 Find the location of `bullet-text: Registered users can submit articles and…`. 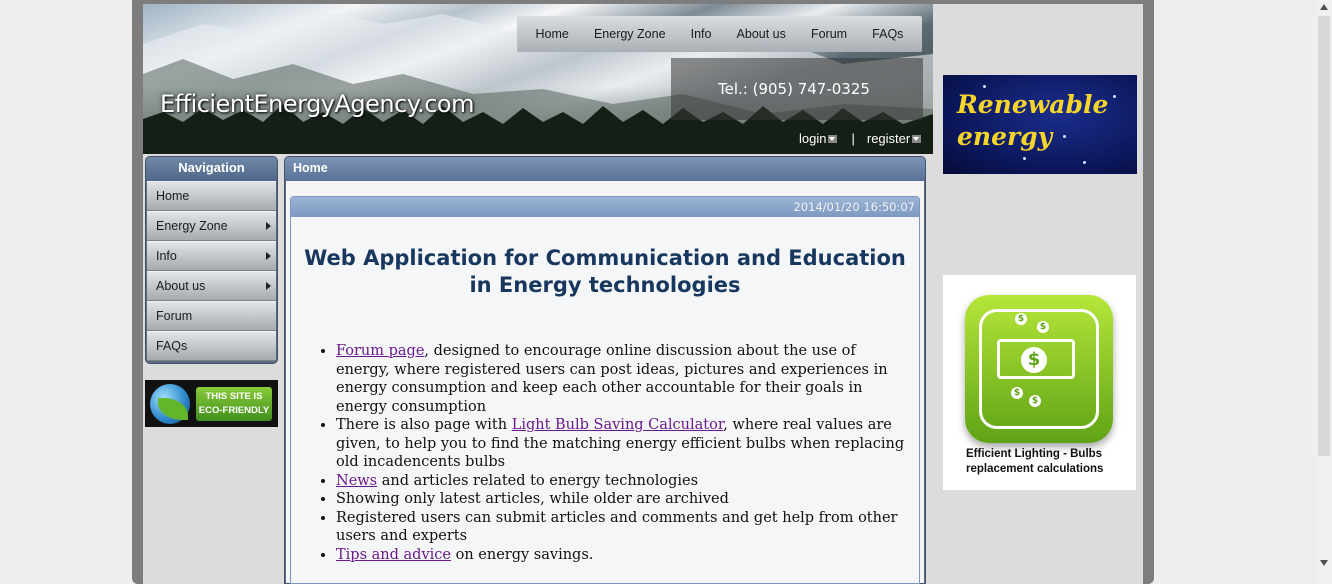

bullet-text: Registered users can submit articles and… is located at coordinates (617, 527).